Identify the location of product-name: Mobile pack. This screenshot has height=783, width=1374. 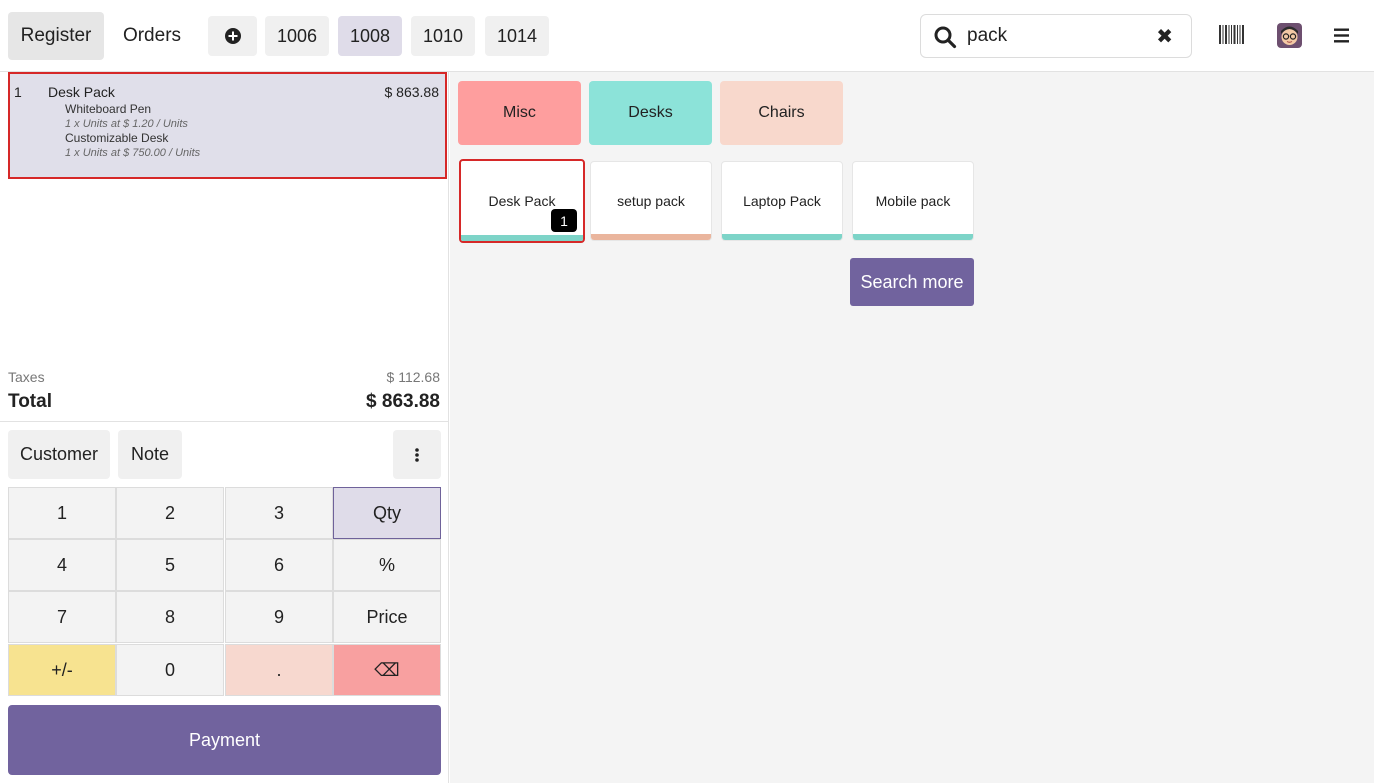
(913, 201).